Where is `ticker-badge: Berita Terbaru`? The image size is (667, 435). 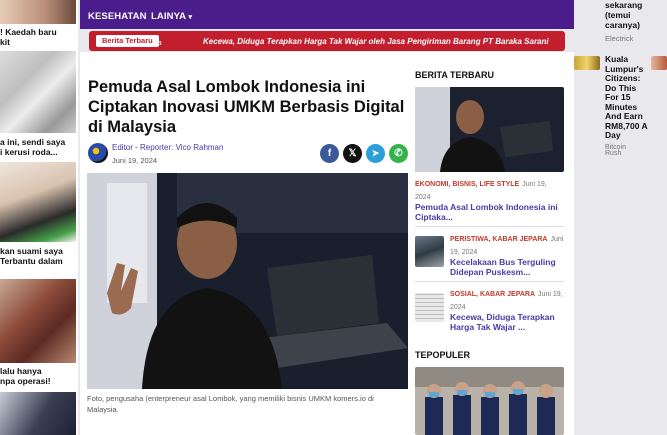
ticker-badge: Berita Terbaru is located at coordinates (127, 41).